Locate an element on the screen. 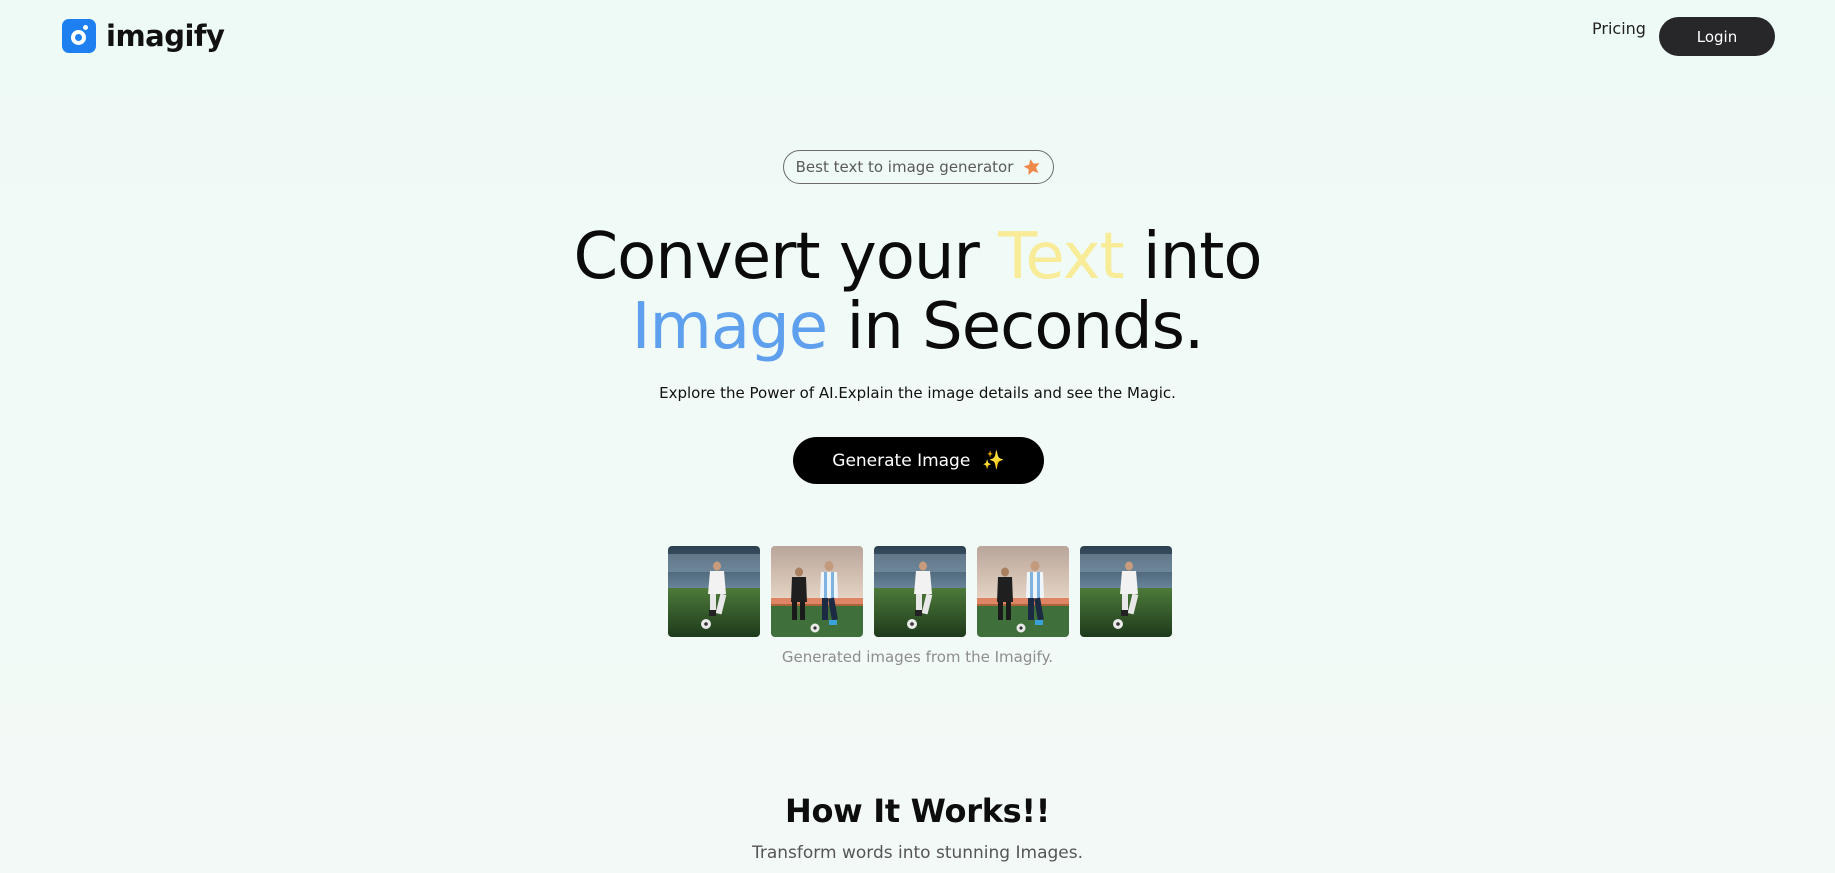 The width and height of the screenshot is (1835, 873). hero-badge: Best text to image generator is located at coordinates (918, 167).